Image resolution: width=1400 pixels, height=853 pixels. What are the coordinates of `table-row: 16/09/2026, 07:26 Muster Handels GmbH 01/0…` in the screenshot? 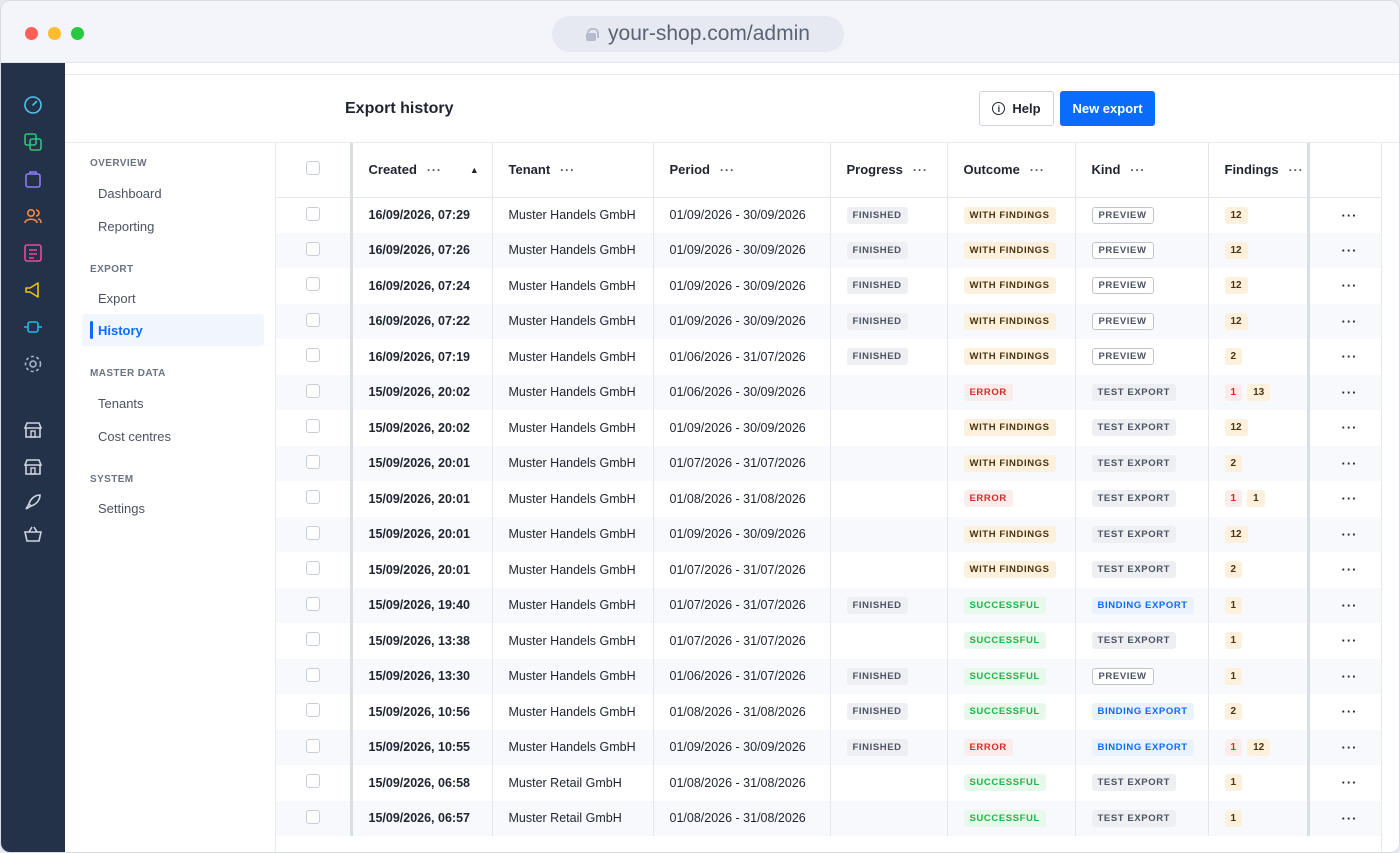 It's located at (828, 250).